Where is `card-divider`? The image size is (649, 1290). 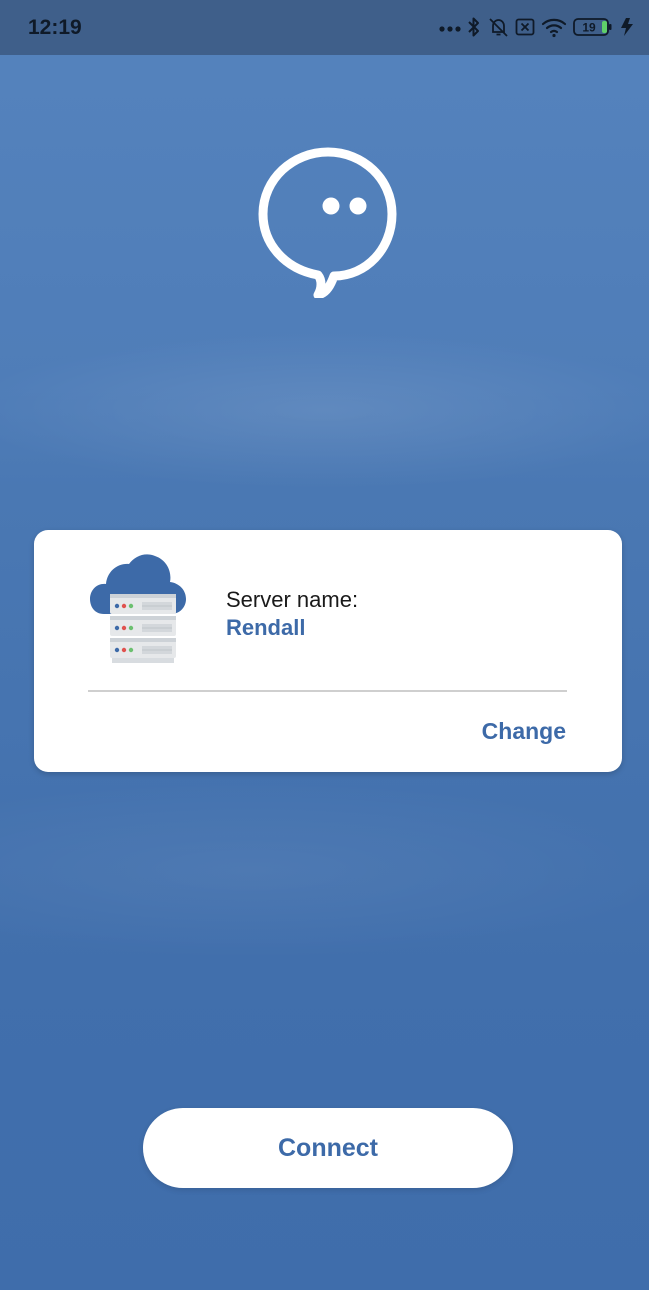
card-divider is located at coordinates (327, 691).